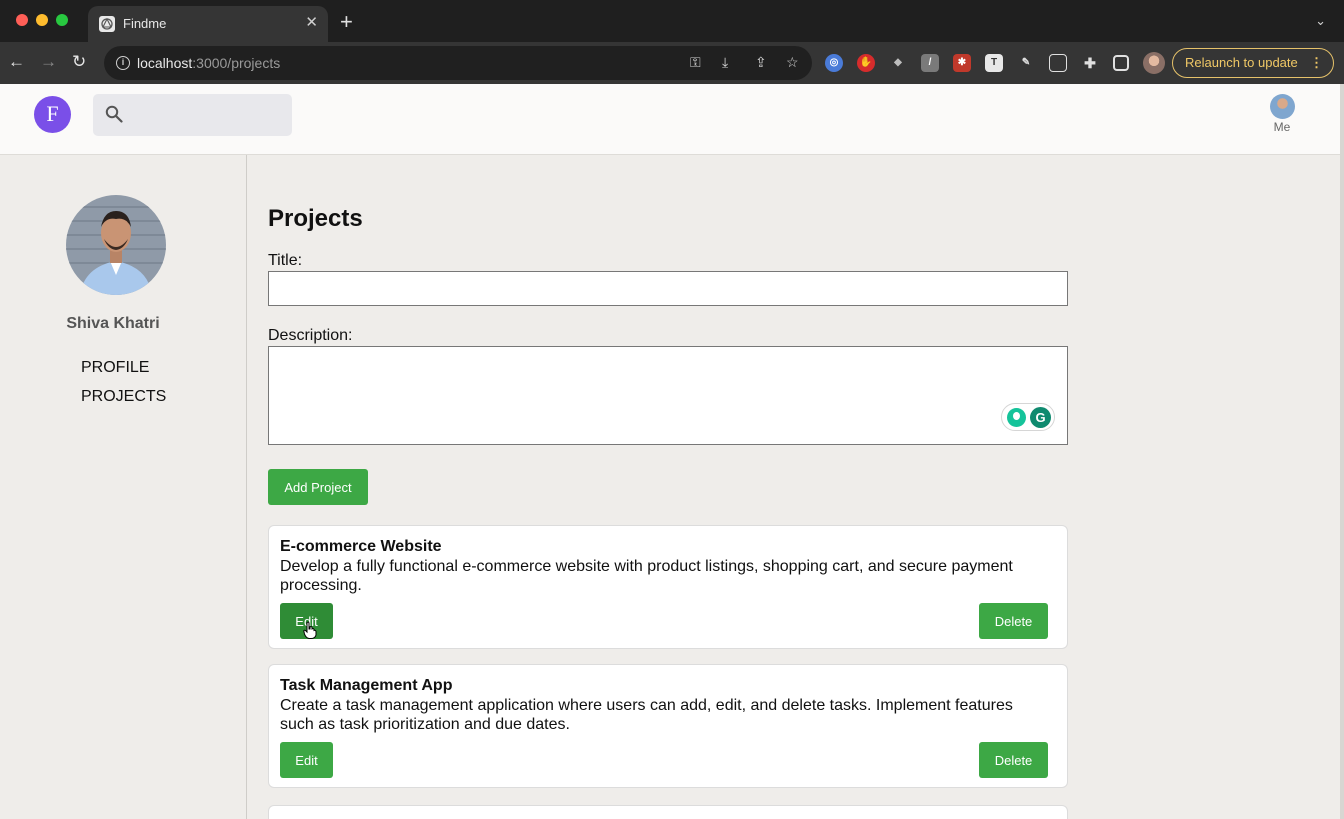  Describe the element at coordinates (311, 23) in the screenshot. I see `close-tab-icon: ✕` at that location.